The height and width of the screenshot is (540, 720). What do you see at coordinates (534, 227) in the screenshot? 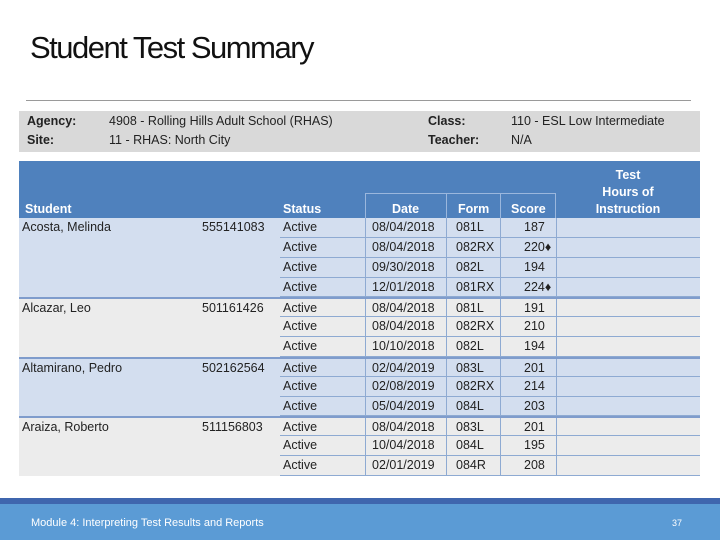
I see `cell-score: 187` at bounding box center [534, 227].